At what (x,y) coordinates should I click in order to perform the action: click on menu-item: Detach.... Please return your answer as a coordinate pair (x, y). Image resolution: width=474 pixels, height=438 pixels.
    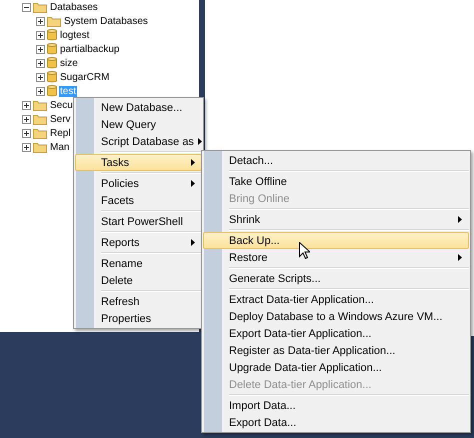
    Looking at the image, I should click on (336, 160).